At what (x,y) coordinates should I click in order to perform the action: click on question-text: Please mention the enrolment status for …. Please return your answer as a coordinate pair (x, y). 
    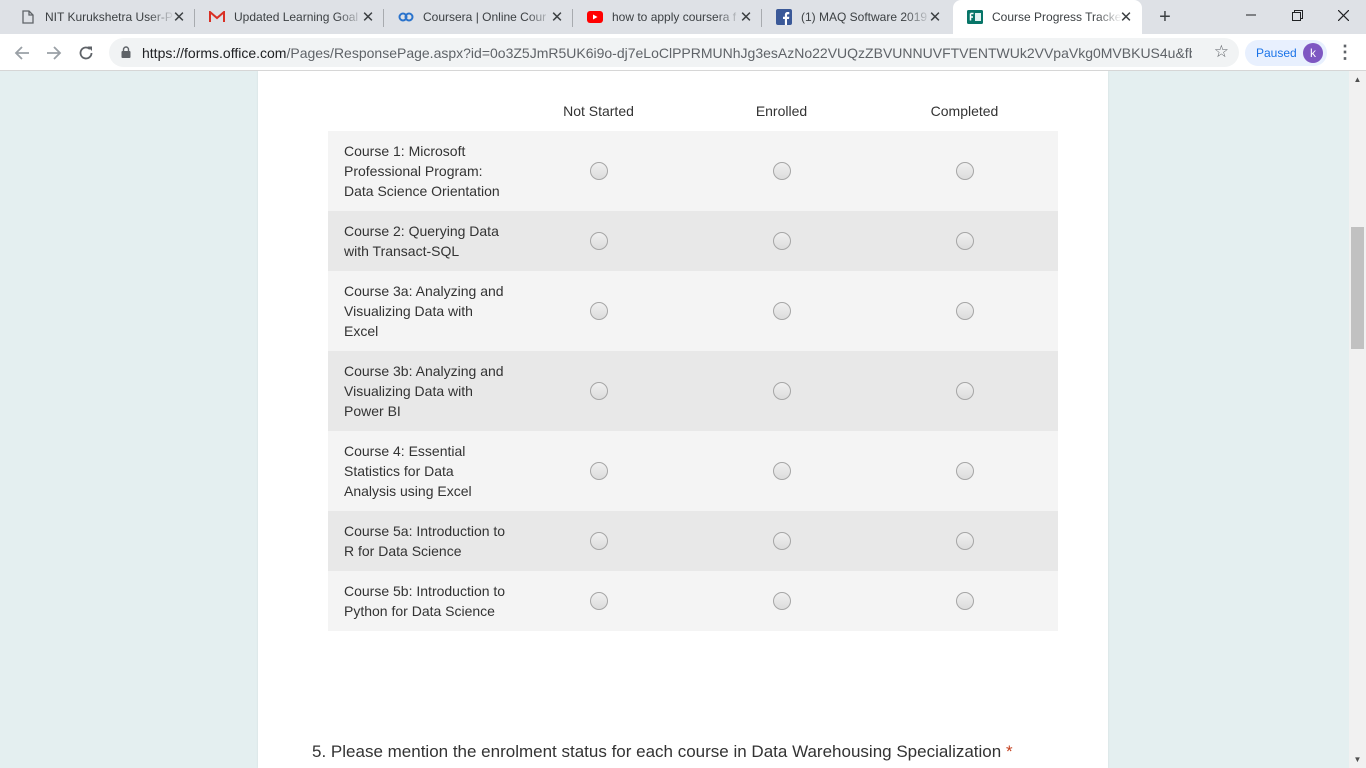
    Looking at the image, I should click on (666, 751).